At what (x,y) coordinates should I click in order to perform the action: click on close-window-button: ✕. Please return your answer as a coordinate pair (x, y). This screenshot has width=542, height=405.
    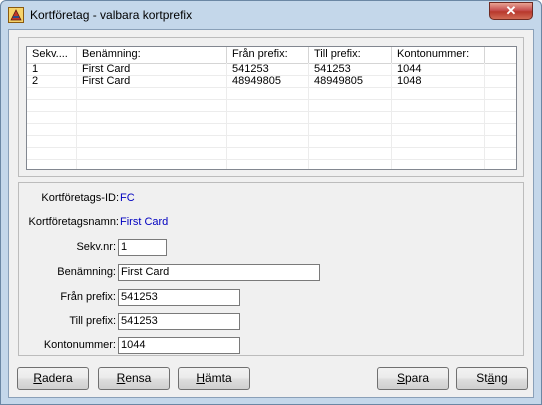
    Looking at the image, I should click on (511, 11).